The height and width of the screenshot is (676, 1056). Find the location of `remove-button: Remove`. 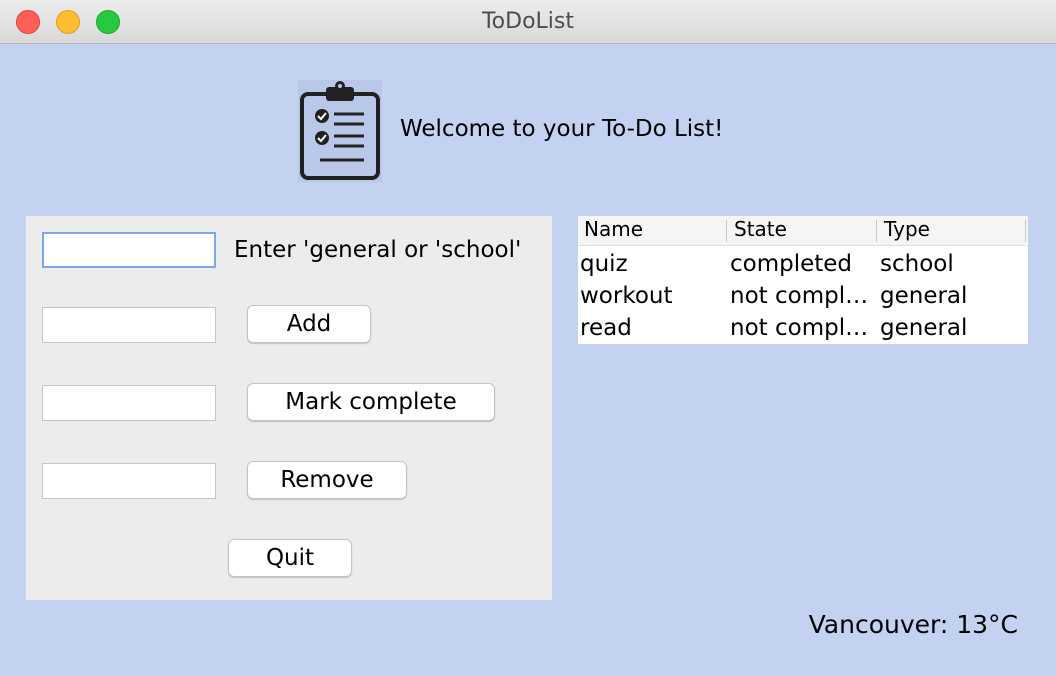

remove-button: Remove is located at coordinates (327, 480).